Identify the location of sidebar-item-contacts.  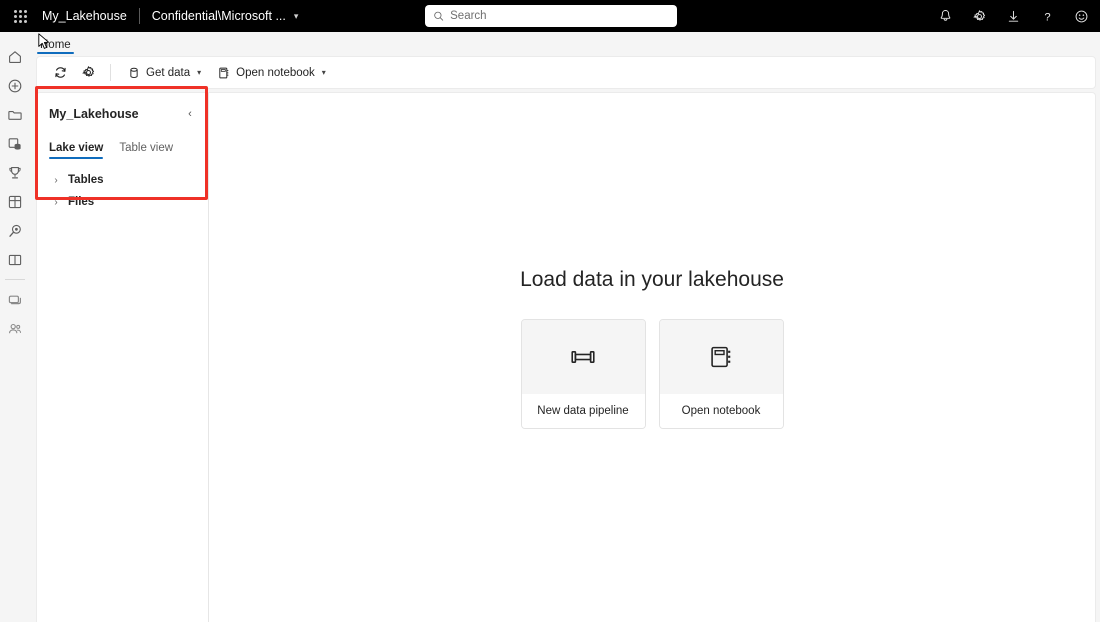
(15, 328).